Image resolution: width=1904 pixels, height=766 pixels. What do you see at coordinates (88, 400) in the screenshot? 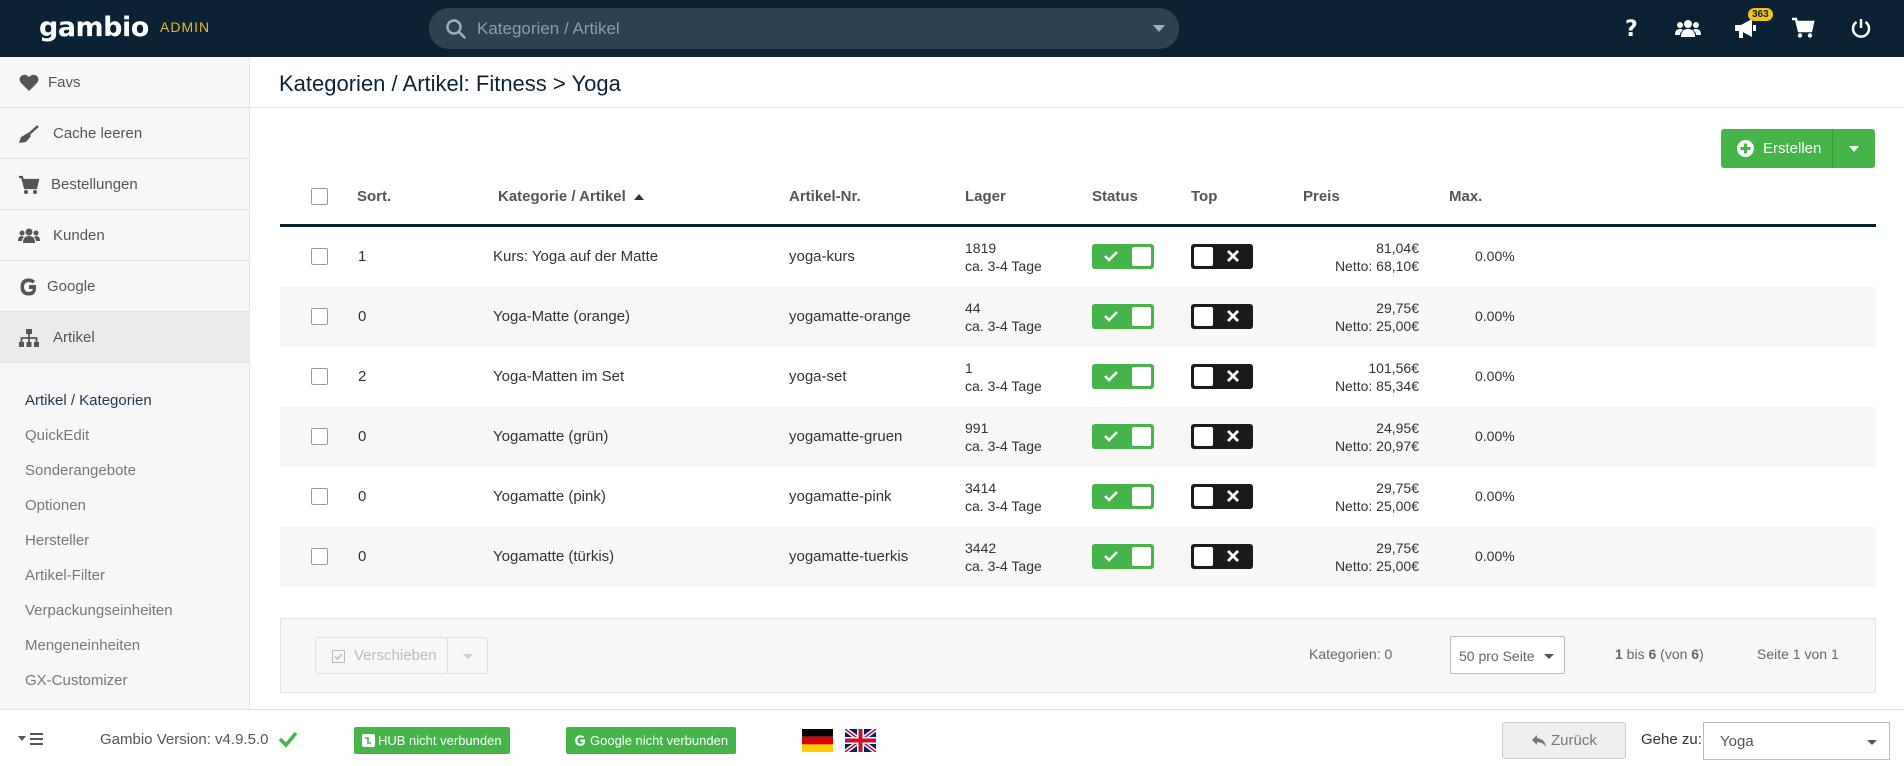
I see `sidebar-subitem-articles-categories: Artikel / Kategorien` at bounding box center [88, 400].